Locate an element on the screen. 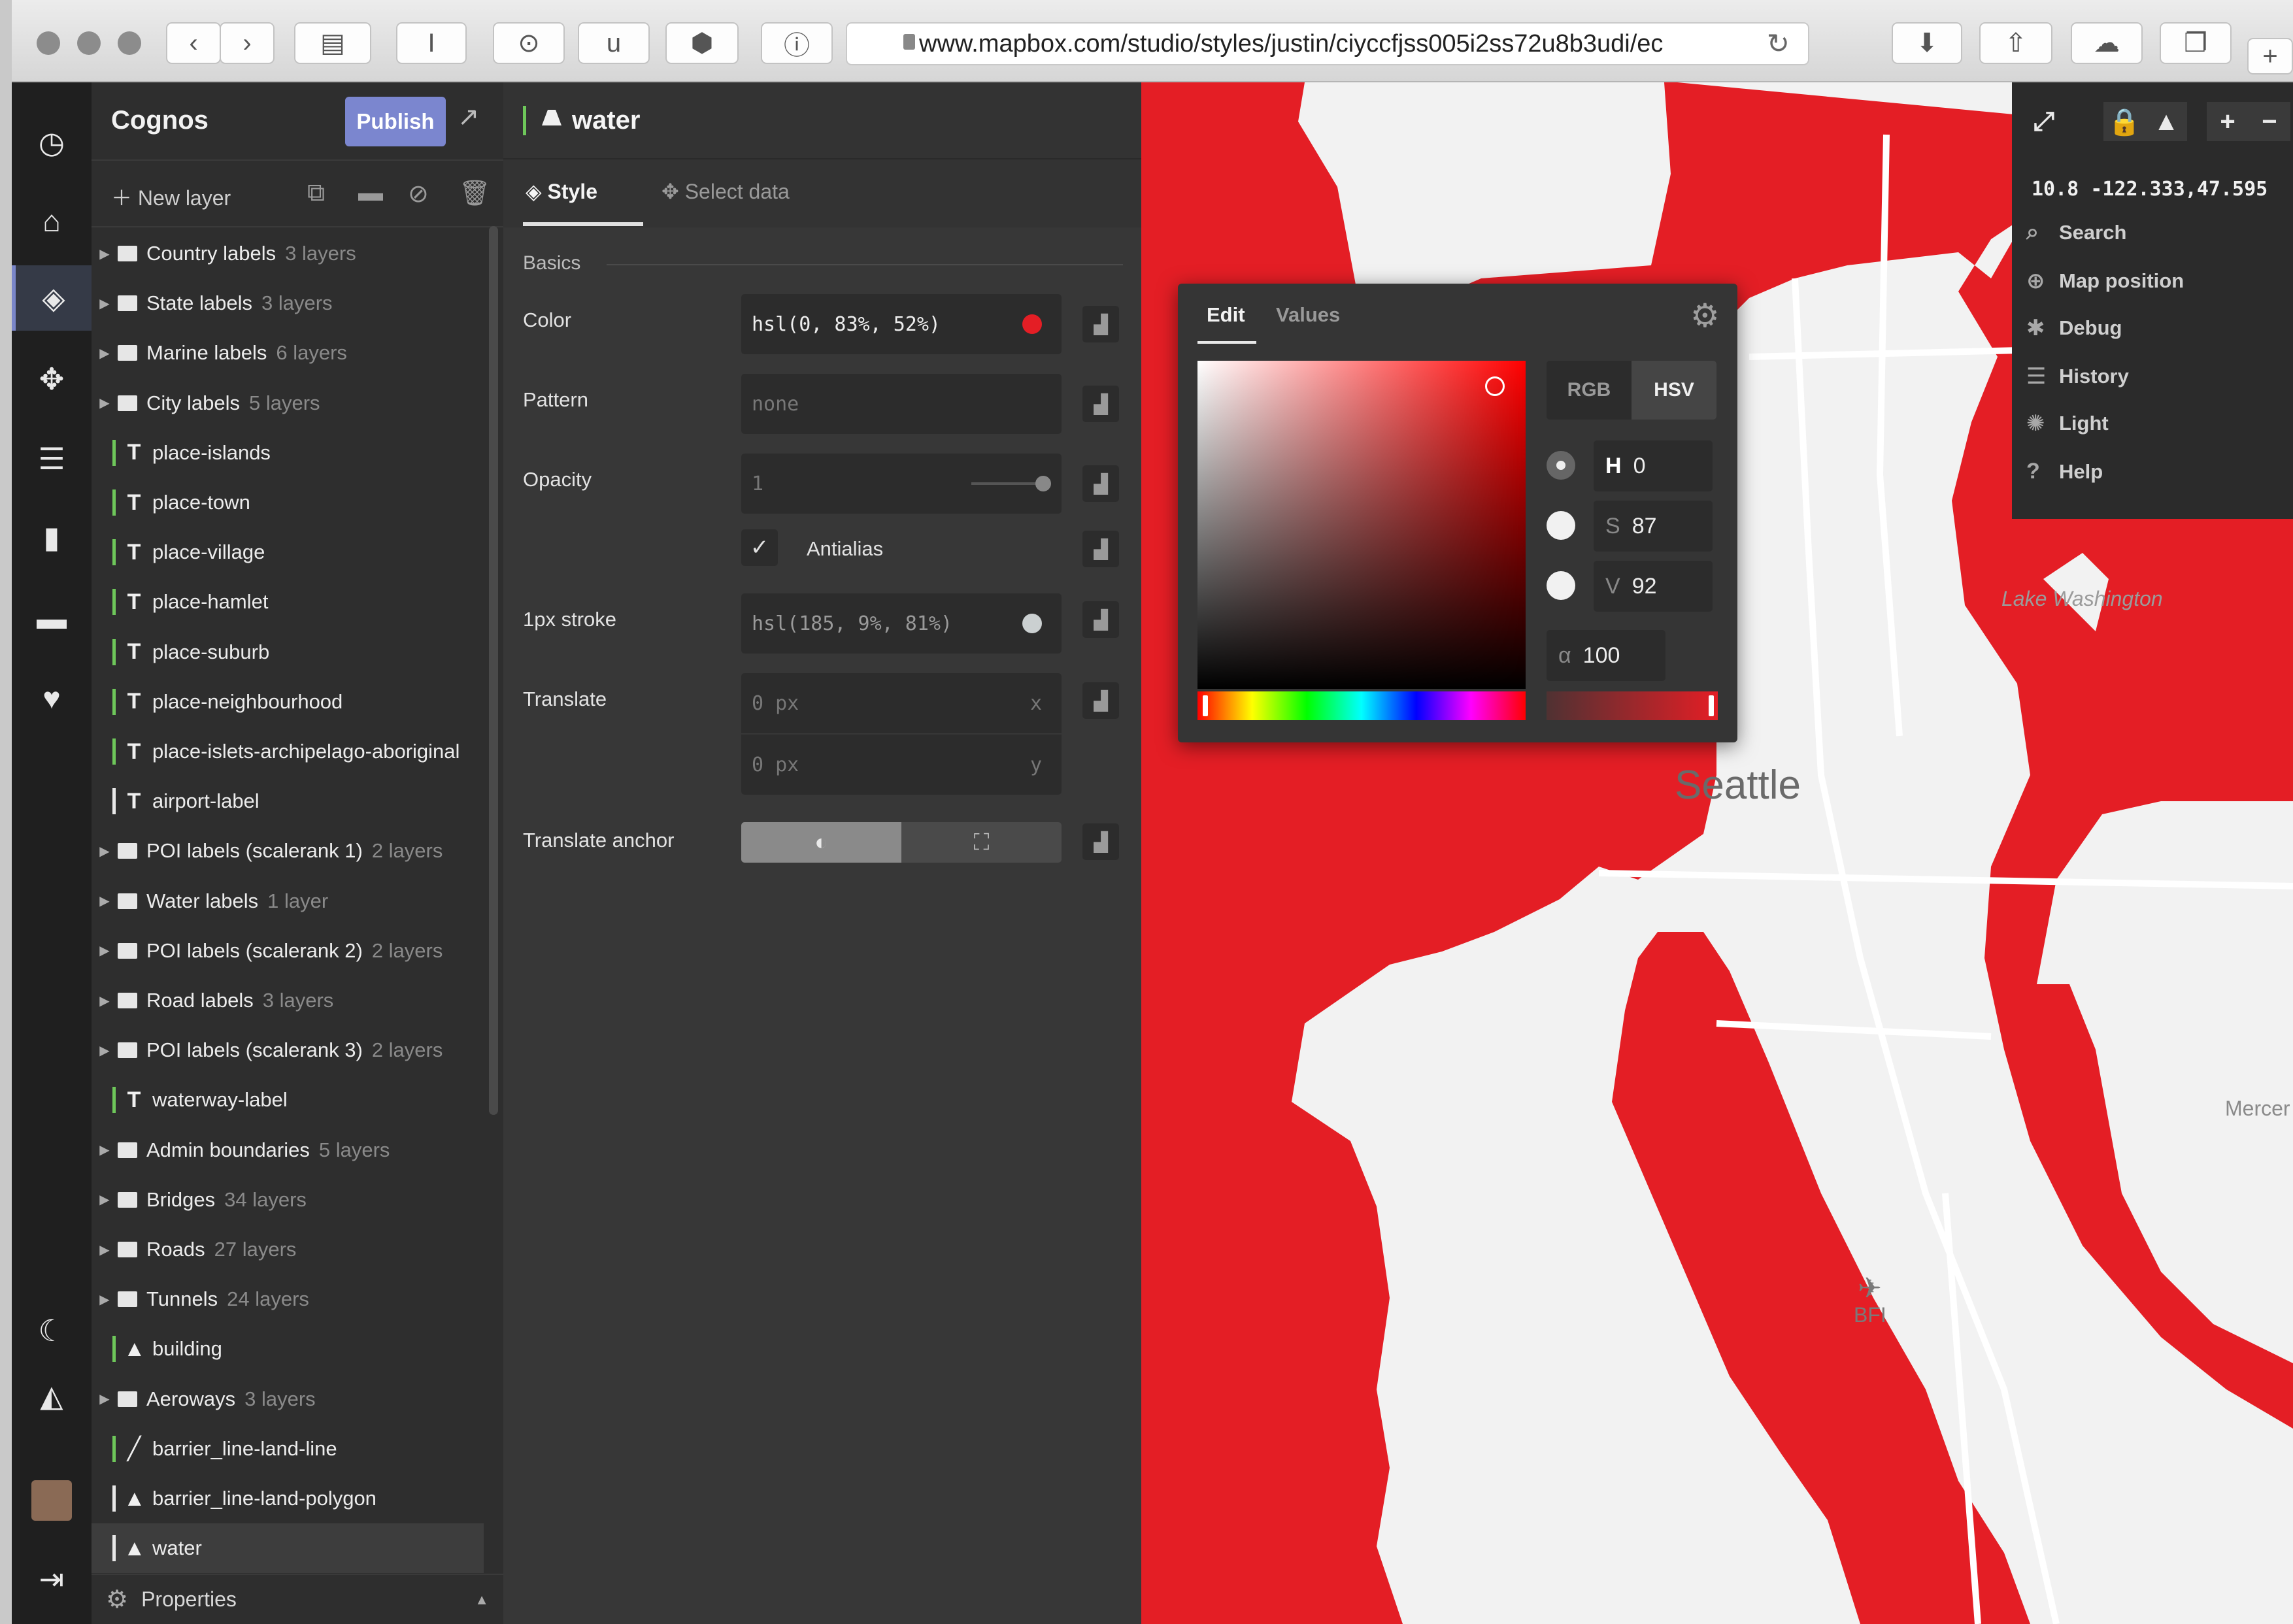 The height and width of the screenshot is (1624, 2293). avatar is located at coordinates (52, 1500).